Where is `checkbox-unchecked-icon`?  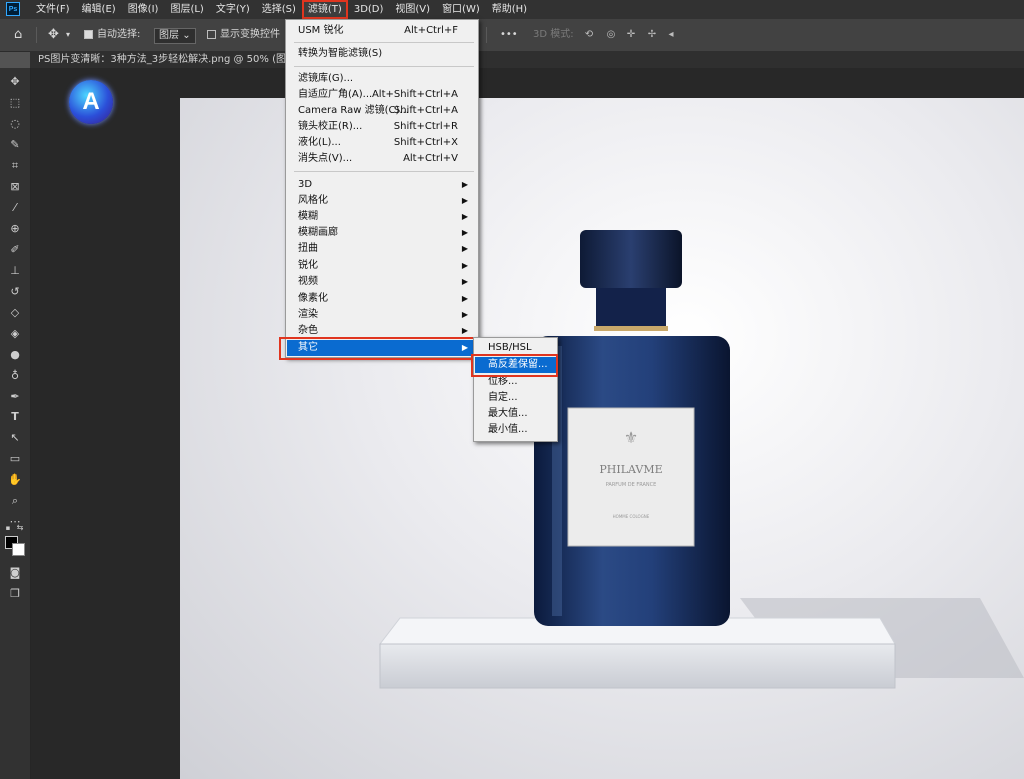
checkbox-unchecked-icon is located at coordinates (211, 34).